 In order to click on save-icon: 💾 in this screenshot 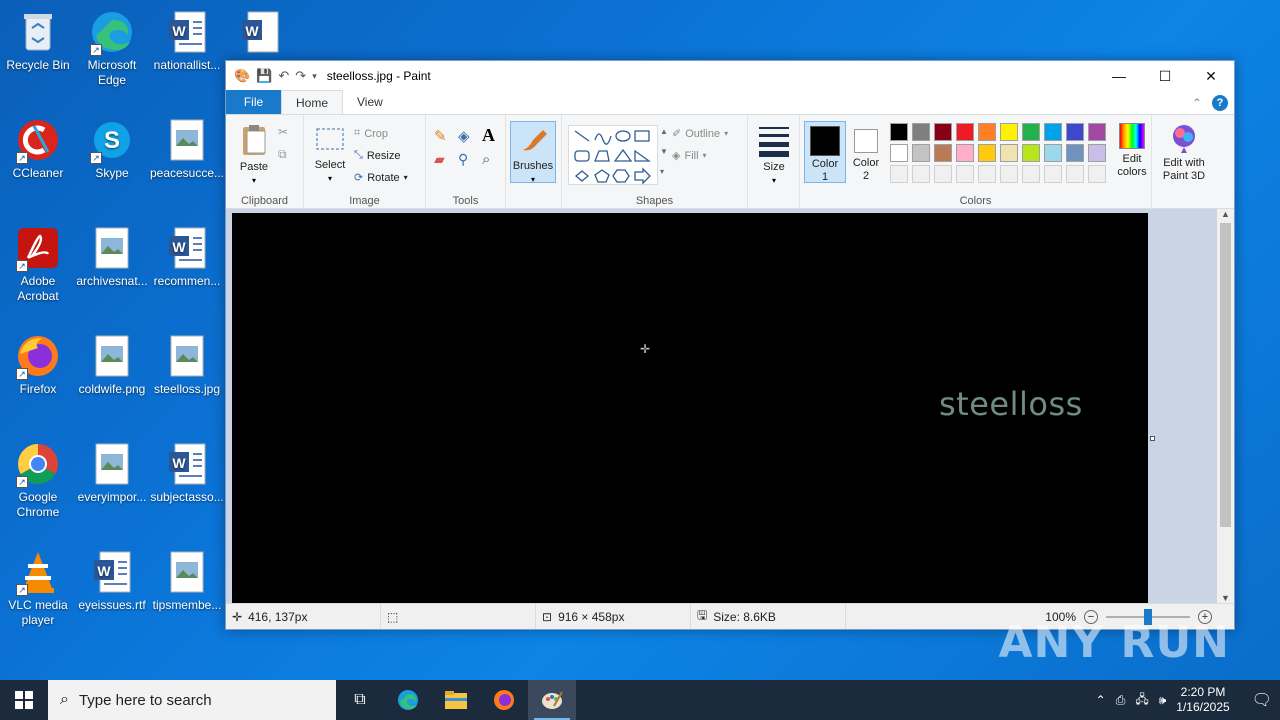, I will do `click(264, 76)`.